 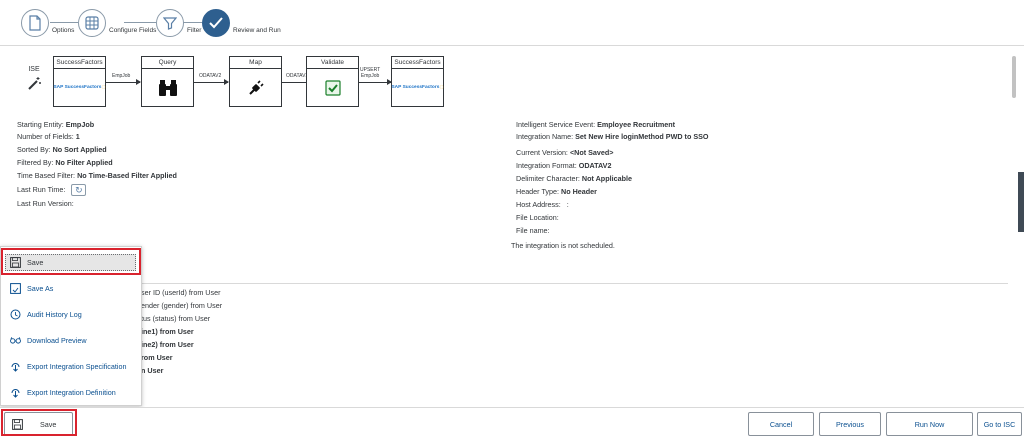 I want to click on flow-arrow-label: EmpJob, so click(x=121, y=76).